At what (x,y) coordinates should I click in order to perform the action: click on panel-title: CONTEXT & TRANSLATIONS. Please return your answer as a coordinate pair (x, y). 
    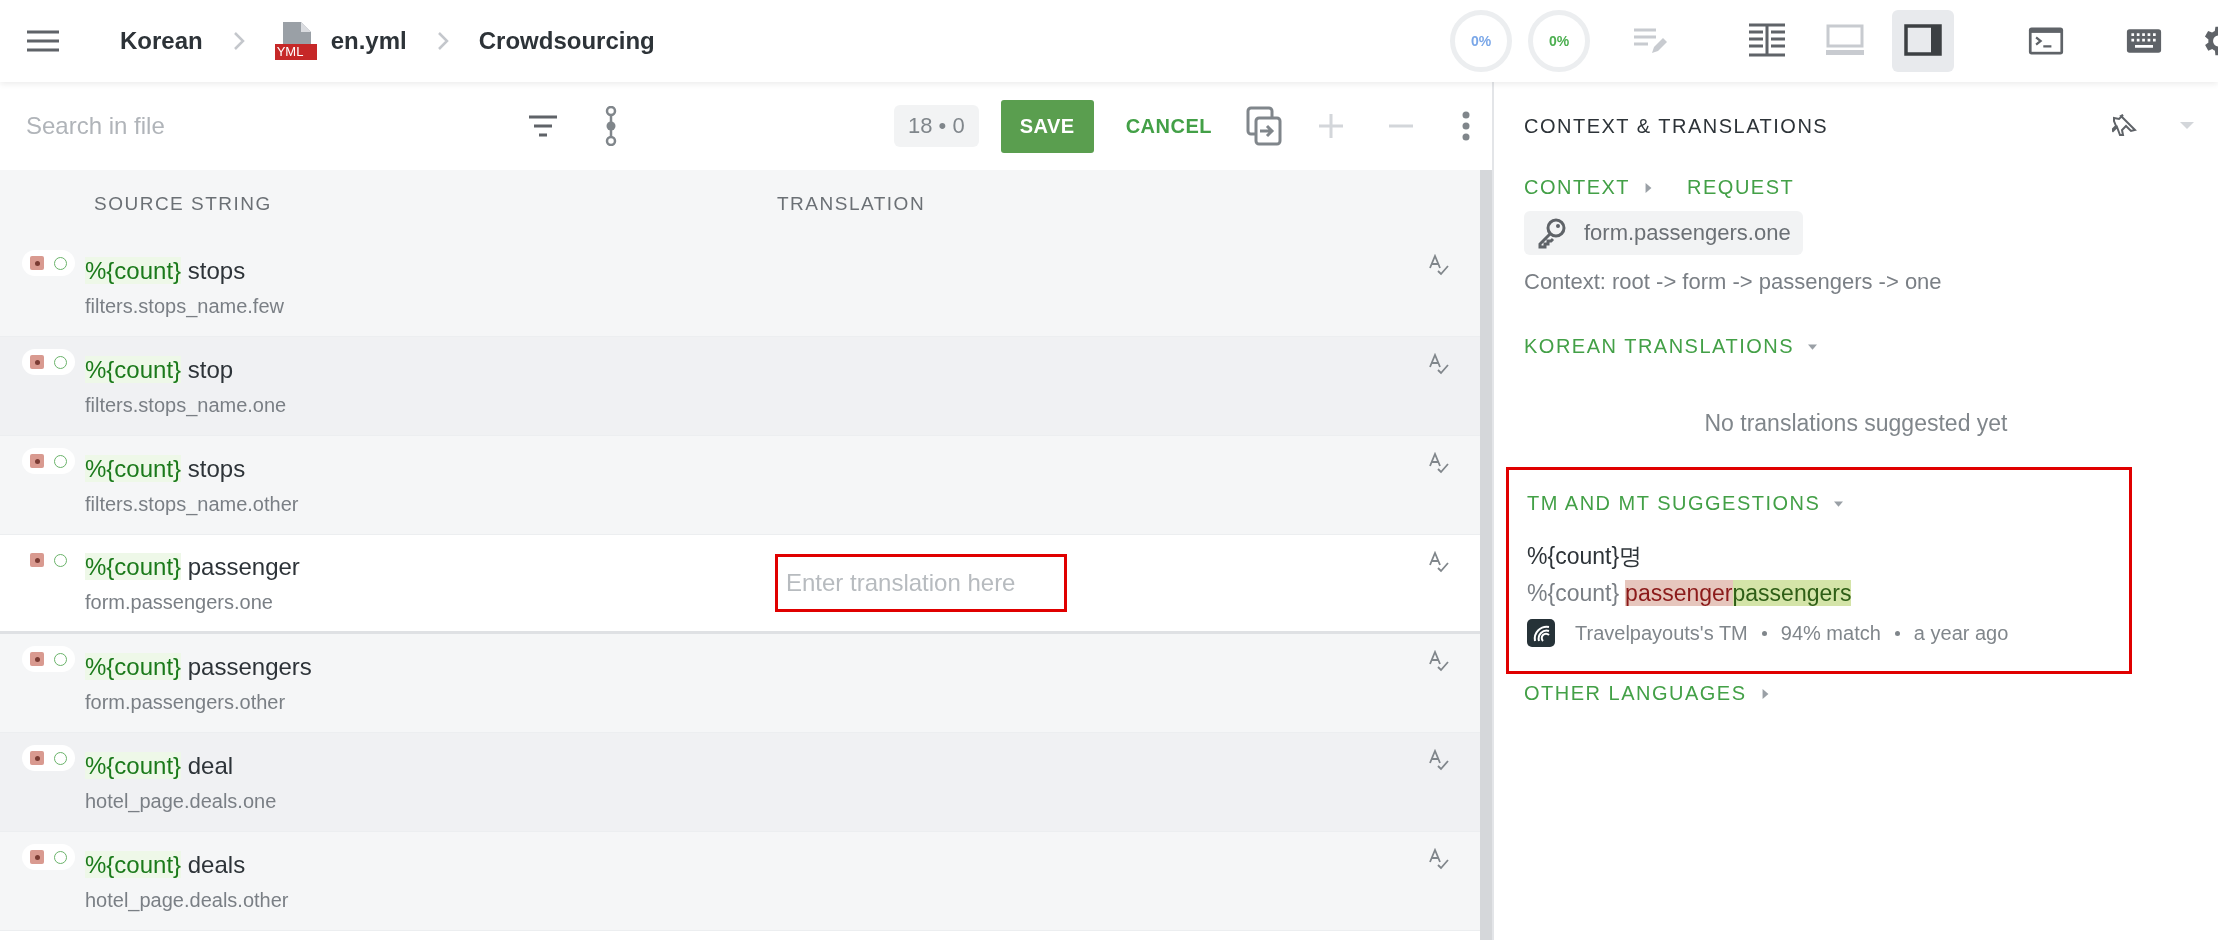
    Looking at the image, I should click on (1676, 126).